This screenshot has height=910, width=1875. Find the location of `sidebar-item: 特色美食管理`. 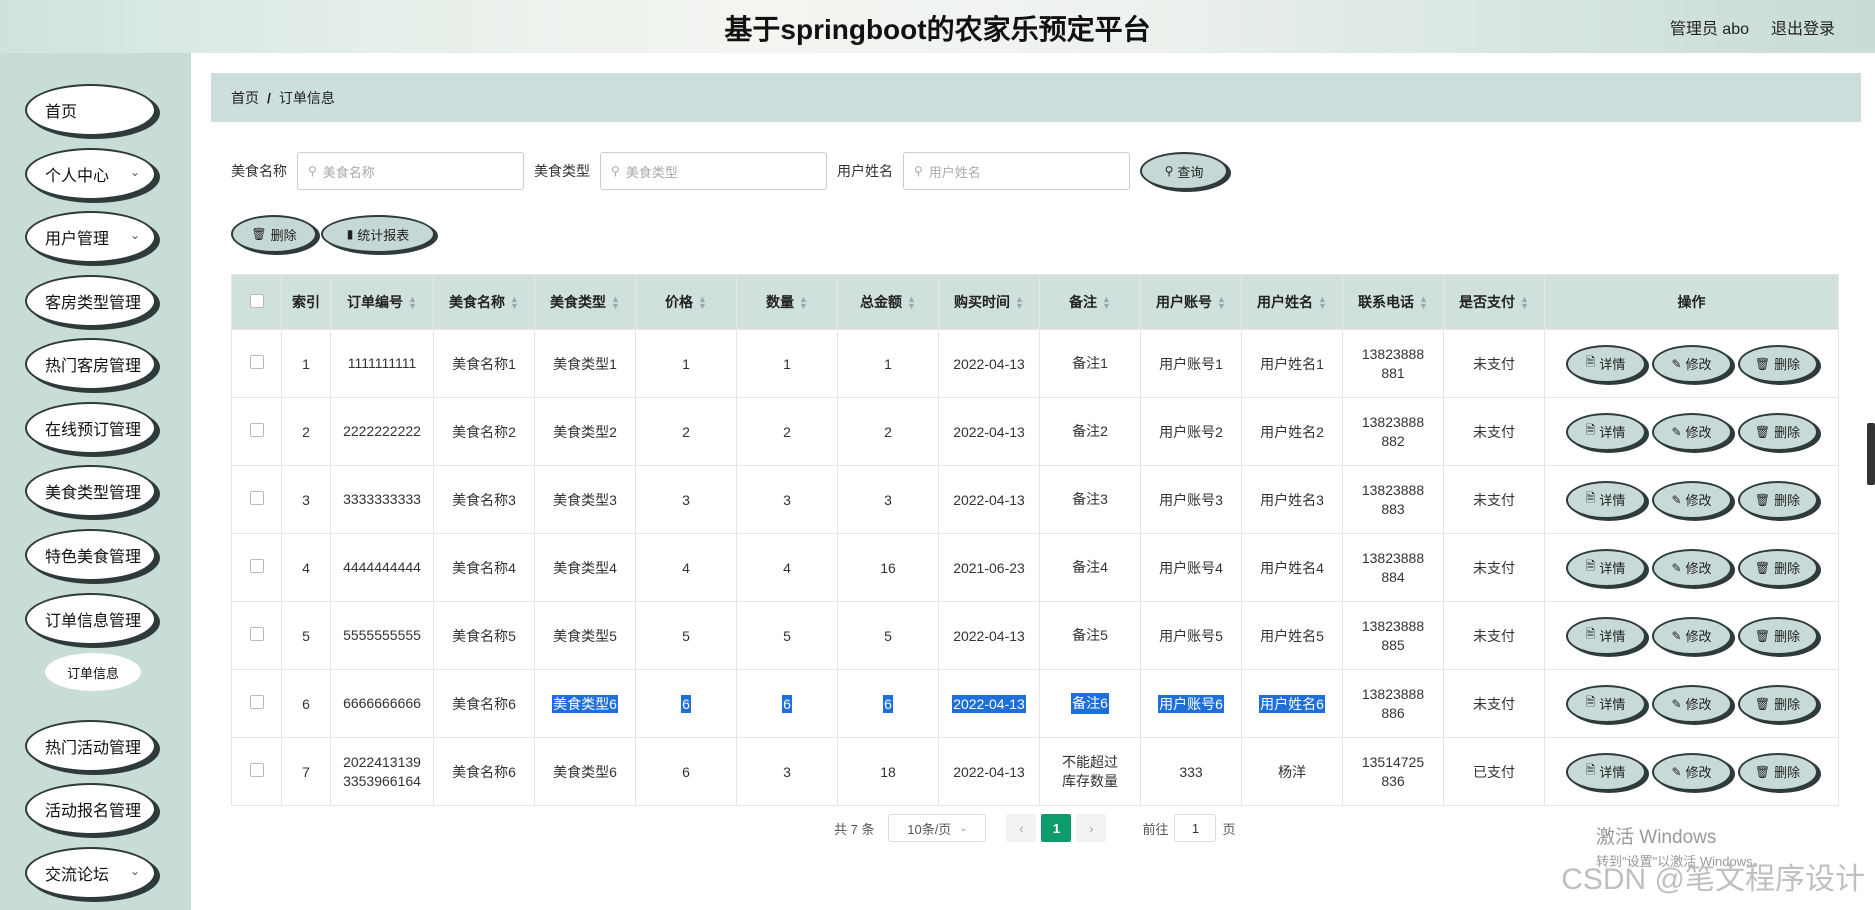

sidebar-item: 特色美食管理 is located at coordinates (90, 555).